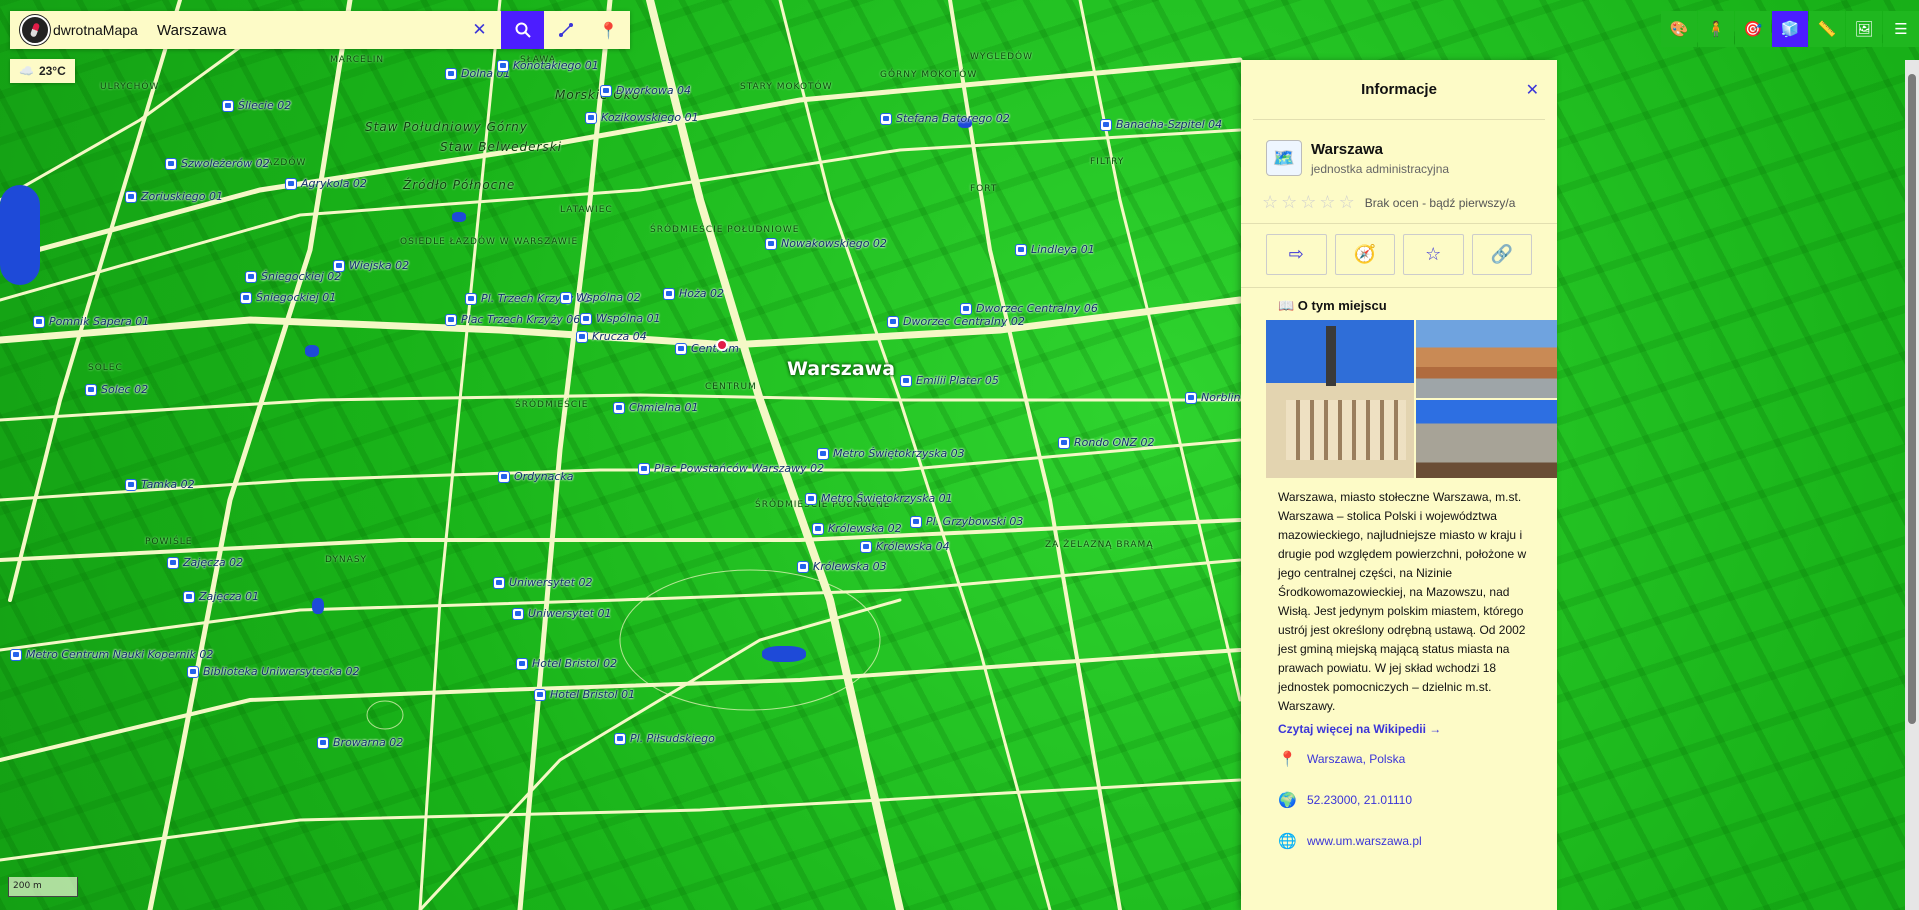 This screenshot has width=1919, height=910. I want to click on transit-stop: Tamka 02, so click(160, 484).